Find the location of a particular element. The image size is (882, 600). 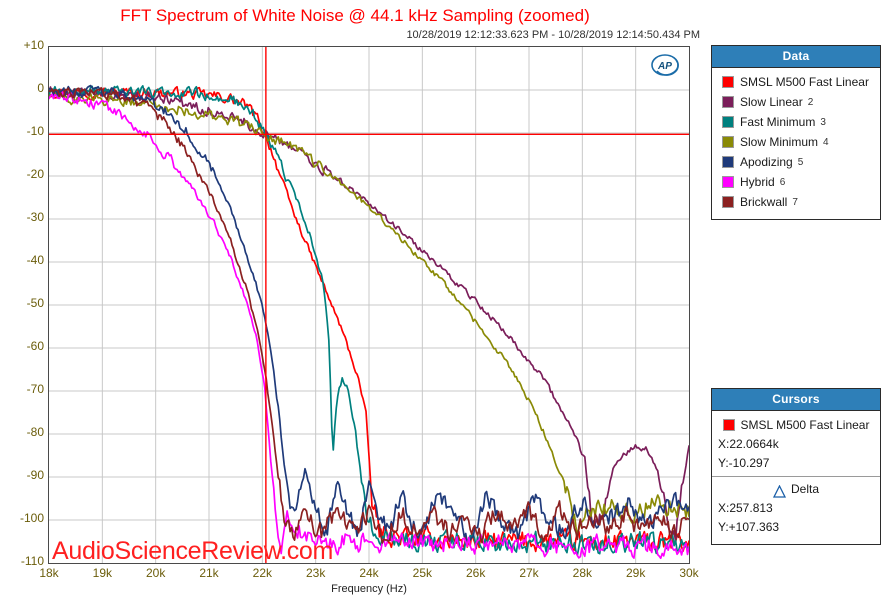

legend-header: Data is located at coordinates (796, 57).